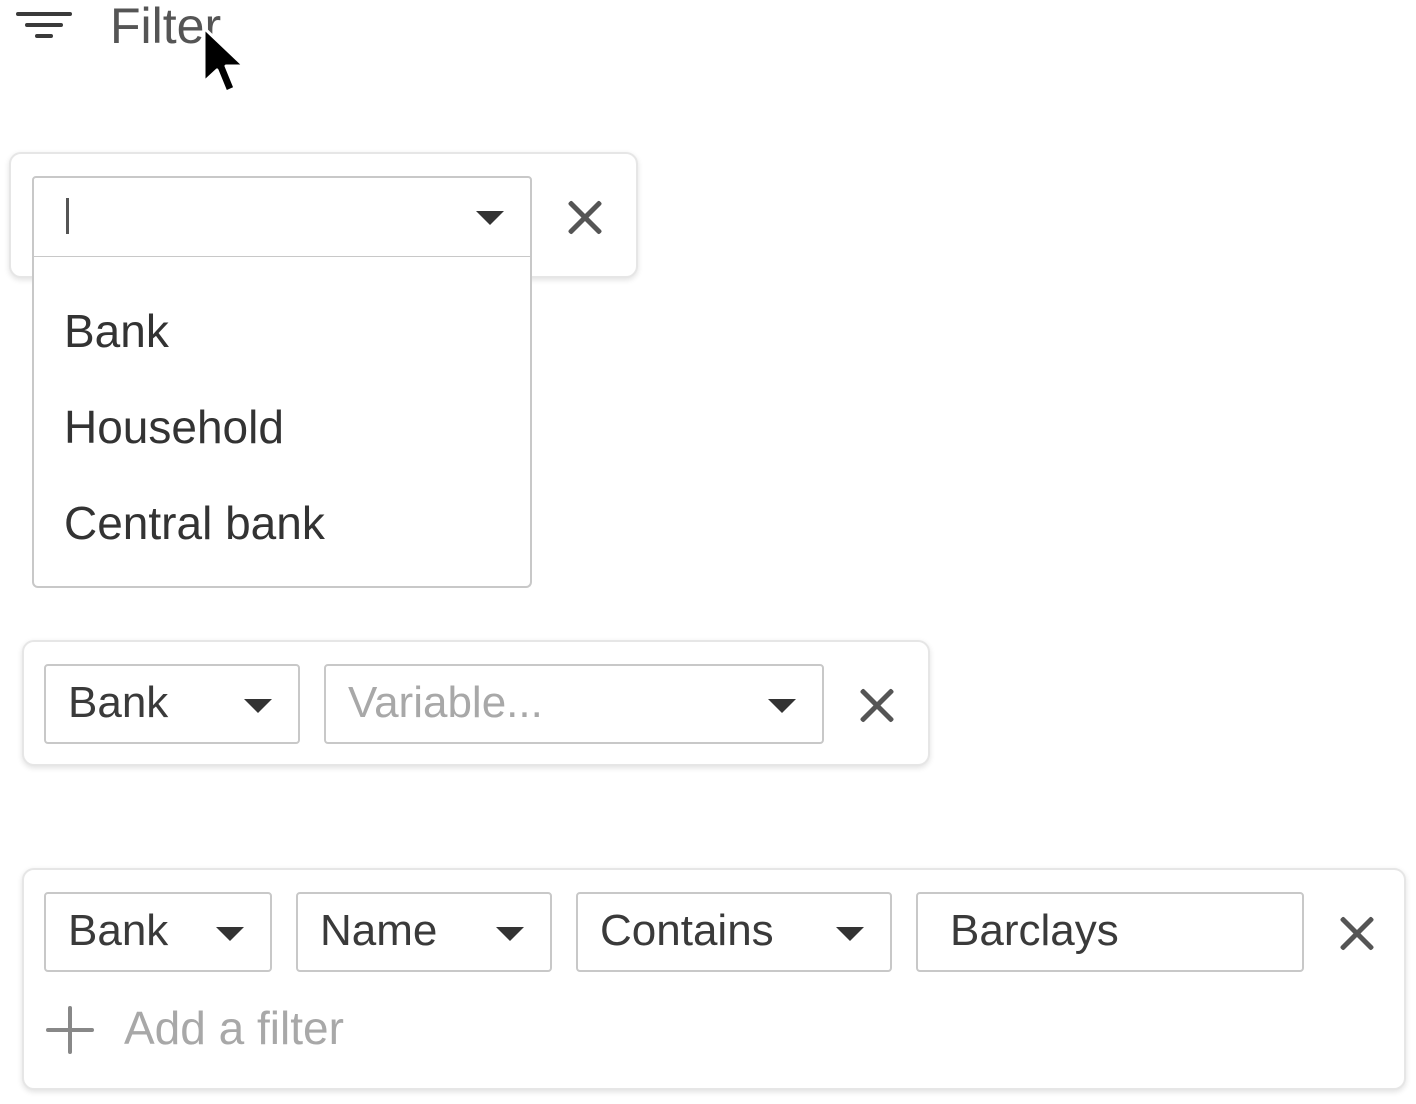 The width and height of the screenshot is (1416, 1104). I want to click on dropdown-option-central-bank: Central bank, so click(194, 523).